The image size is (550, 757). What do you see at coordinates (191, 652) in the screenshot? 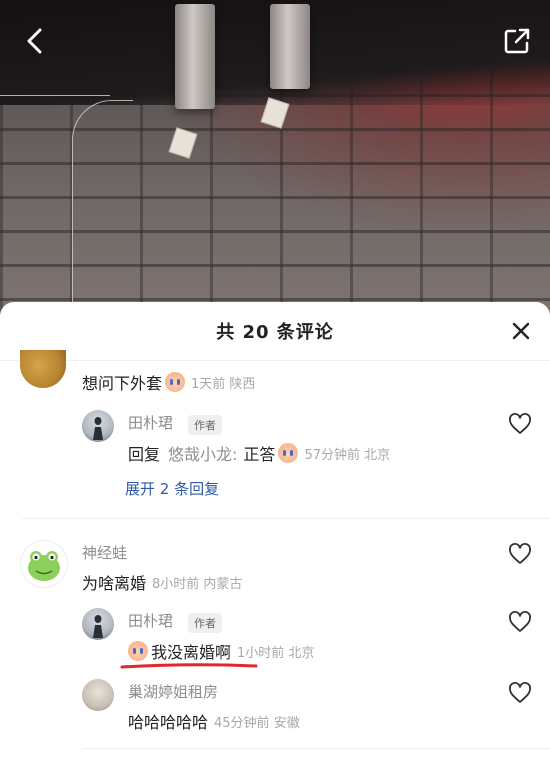
I see `reply-body: 我没离婚啊` at bounding box center [191, 652].